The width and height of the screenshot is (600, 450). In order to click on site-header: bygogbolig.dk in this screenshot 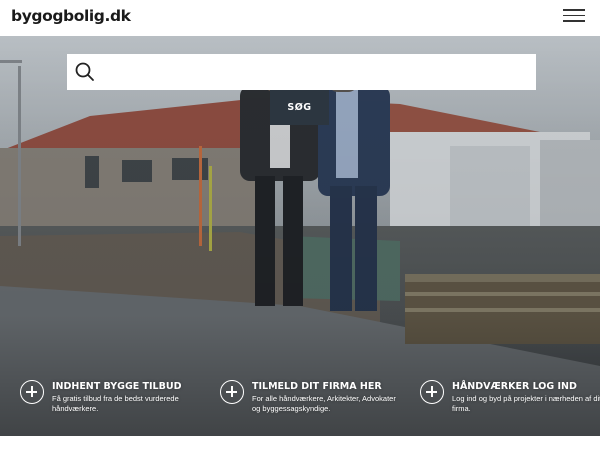, I will do `click(300, 18)`.